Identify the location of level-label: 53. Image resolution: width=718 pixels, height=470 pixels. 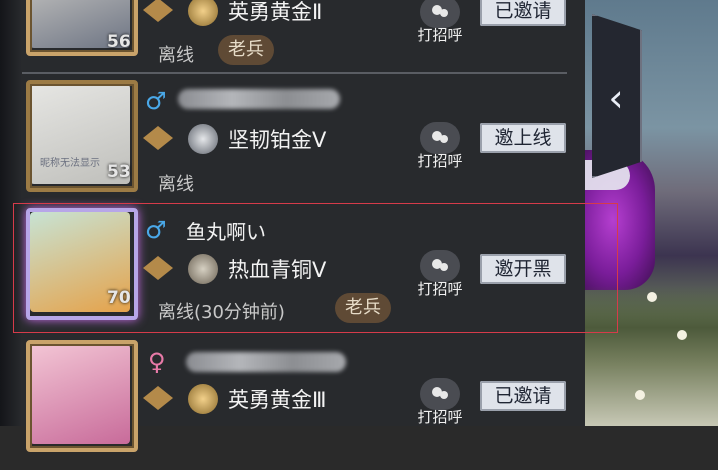
(119, 172).